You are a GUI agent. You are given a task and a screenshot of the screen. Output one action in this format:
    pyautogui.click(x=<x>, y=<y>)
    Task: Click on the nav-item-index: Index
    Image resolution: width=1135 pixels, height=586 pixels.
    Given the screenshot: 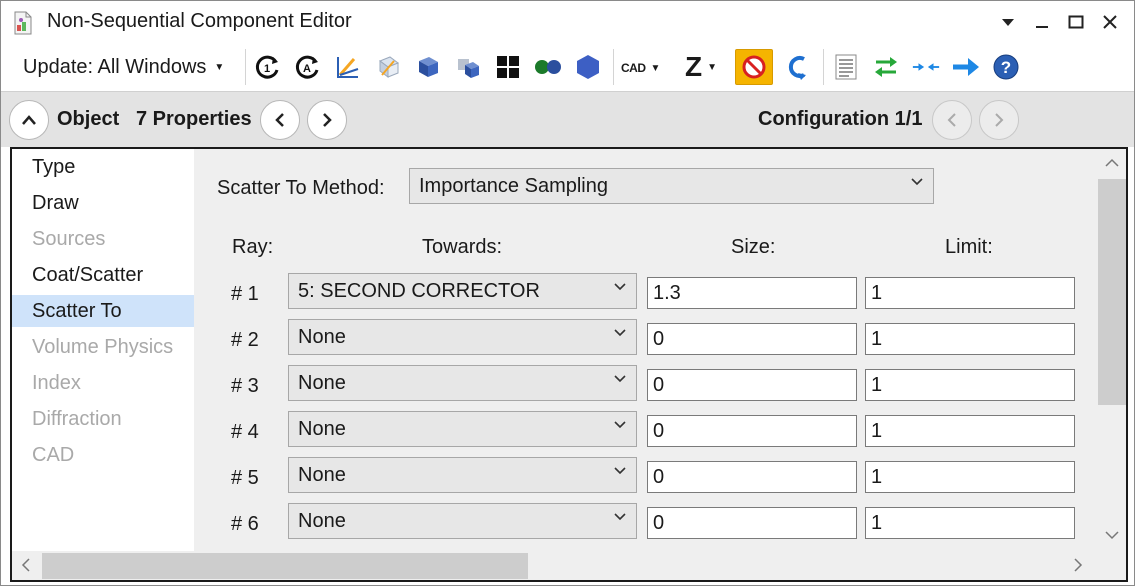 What is the action you would take?
    pyautogui.click(x=103, y=383)
    